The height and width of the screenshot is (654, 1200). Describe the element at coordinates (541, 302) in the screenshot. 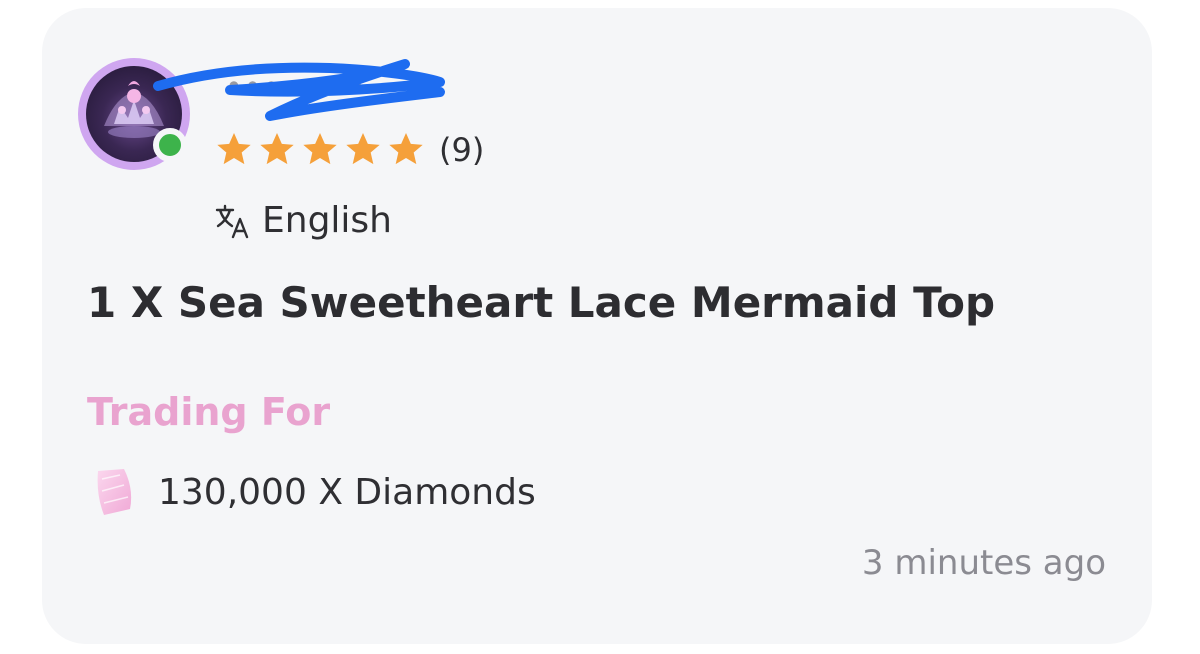

I see `listing-title: 1 X Sea Sweetheart Lace Mermaid Top` at that location.